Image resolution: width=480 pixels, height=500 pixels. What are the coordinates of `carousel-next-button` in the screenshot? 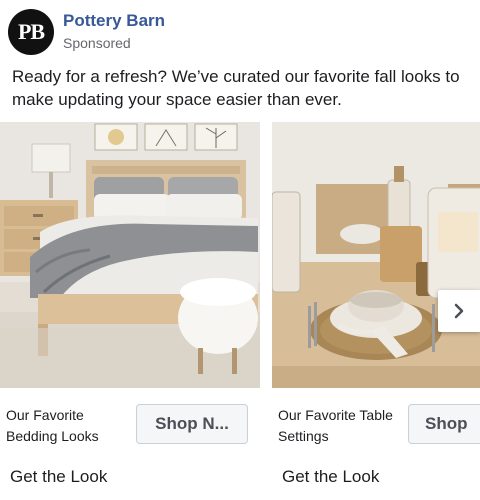 It's located at (459, 311).